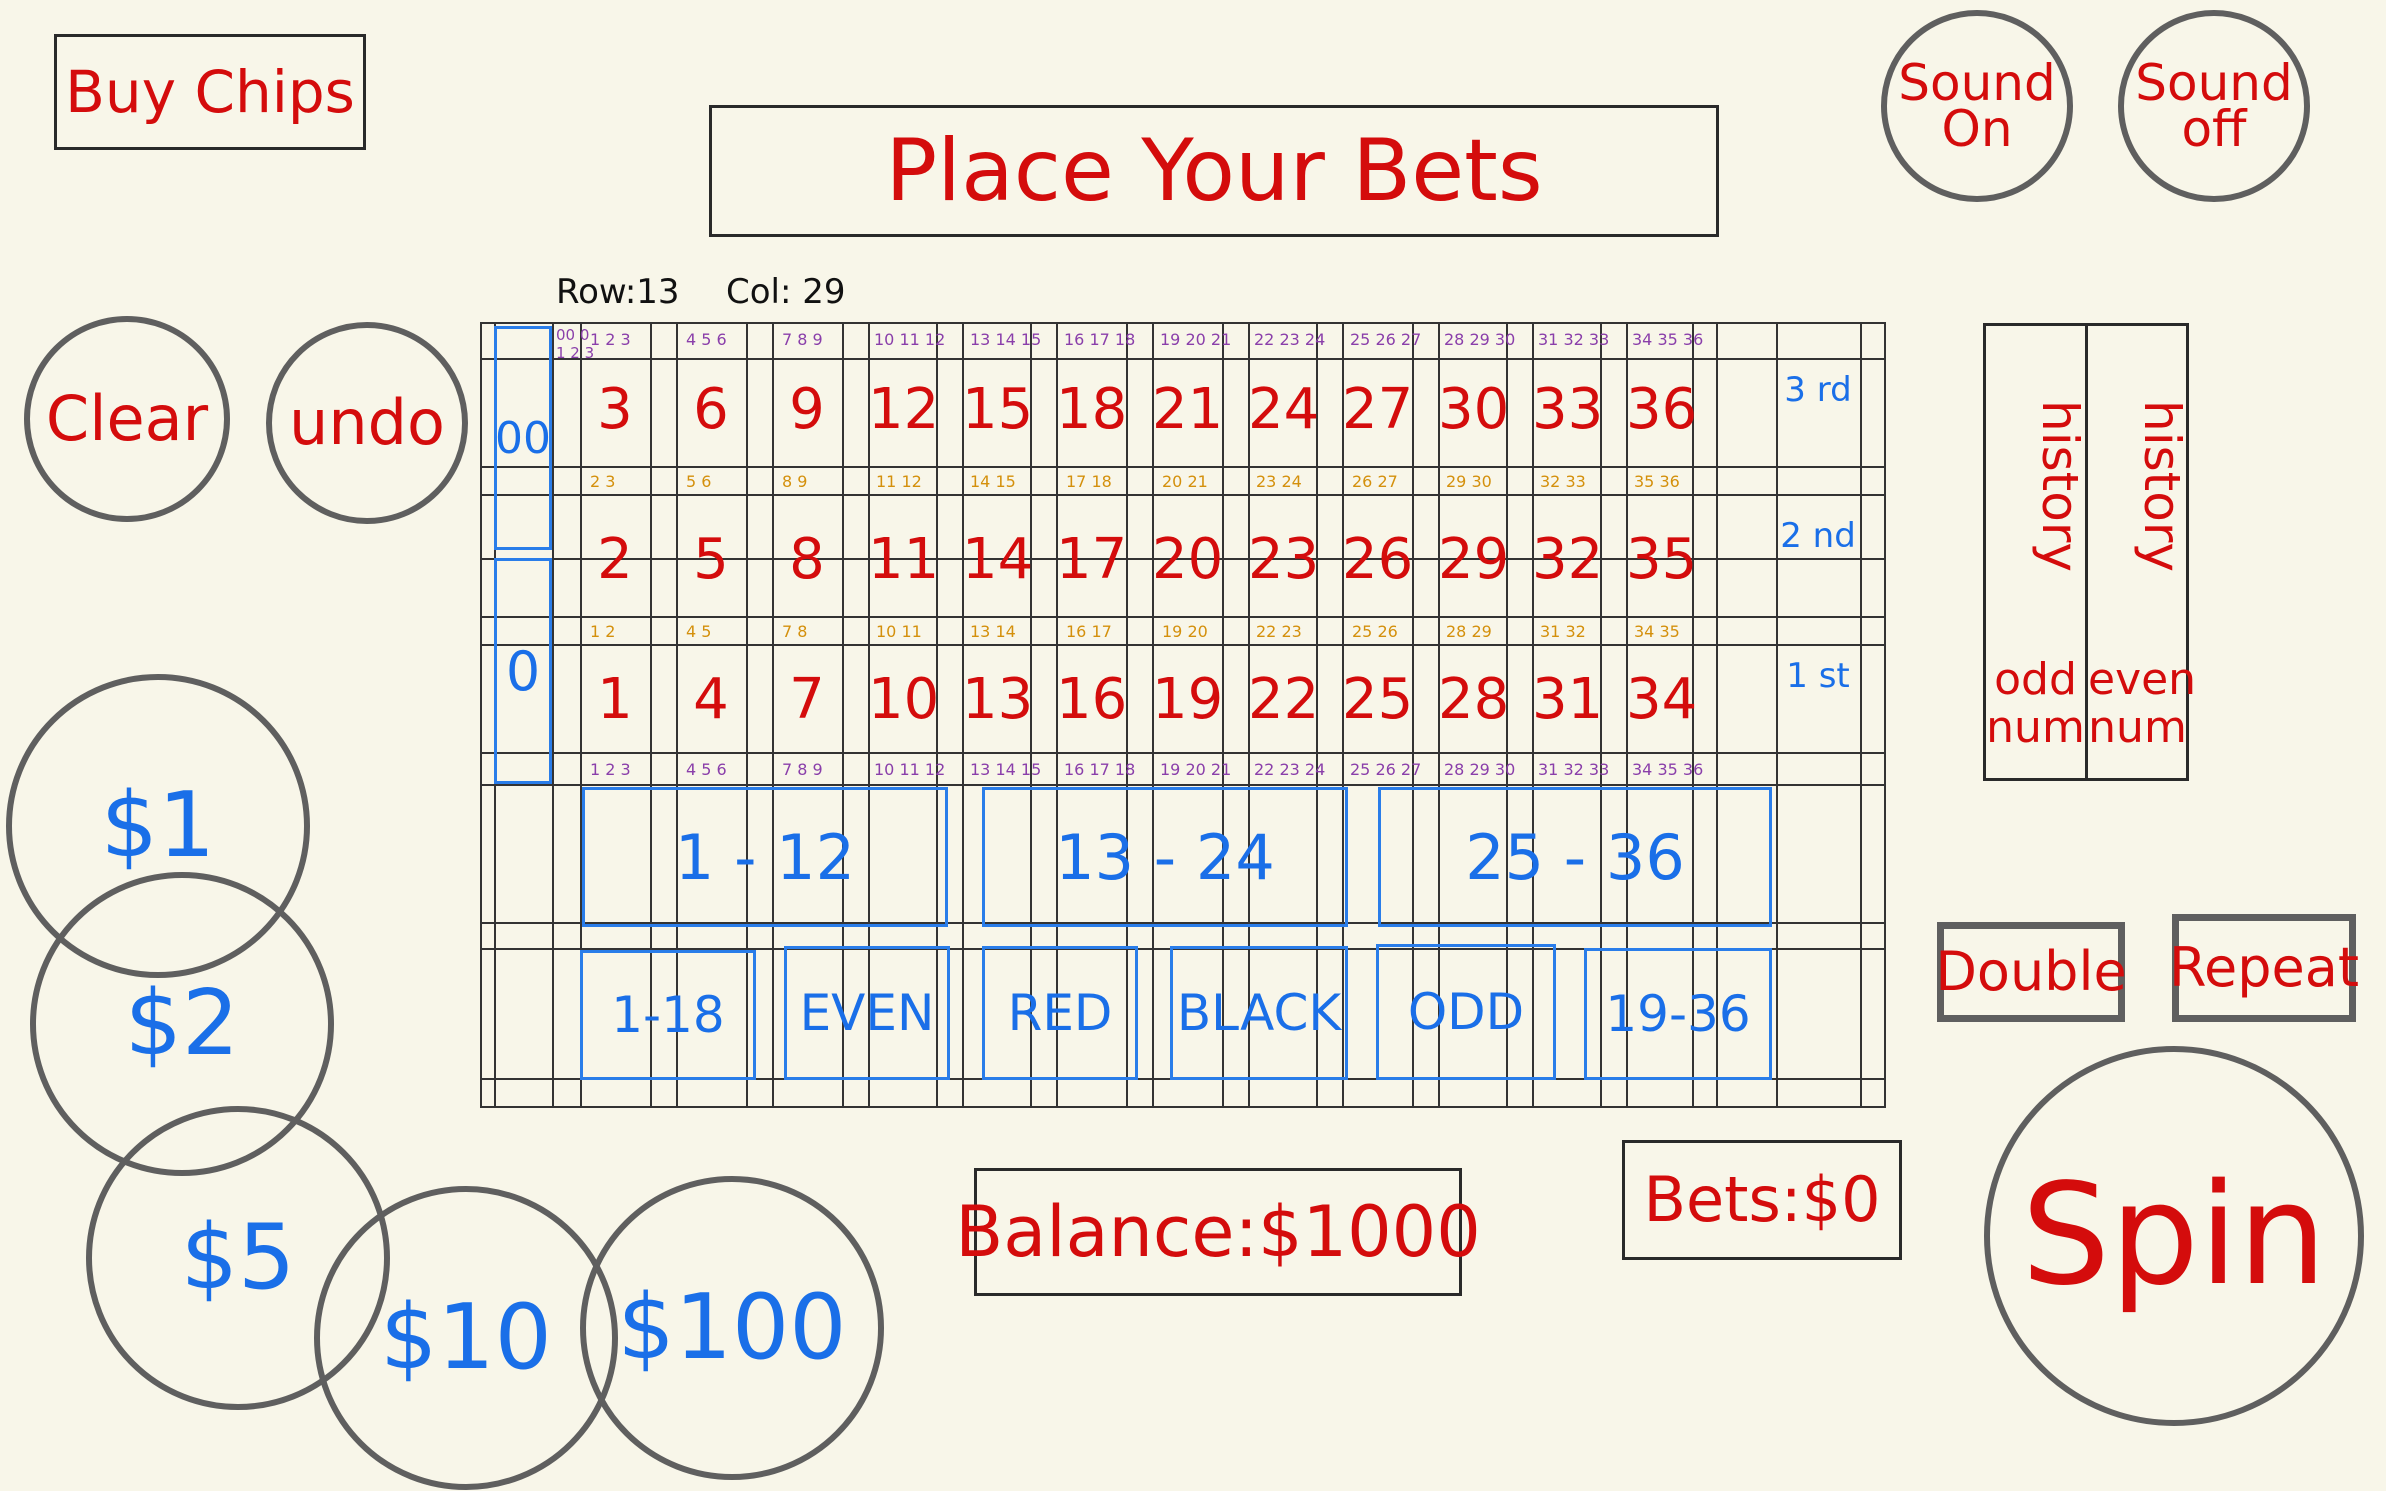 Image resolution: width=2386 pixels, height=1491 pixels. What do you see at coordinates (1661, 560) in the screenshot?
I see `bet-number: 35` at bounding box center [1661, 560].